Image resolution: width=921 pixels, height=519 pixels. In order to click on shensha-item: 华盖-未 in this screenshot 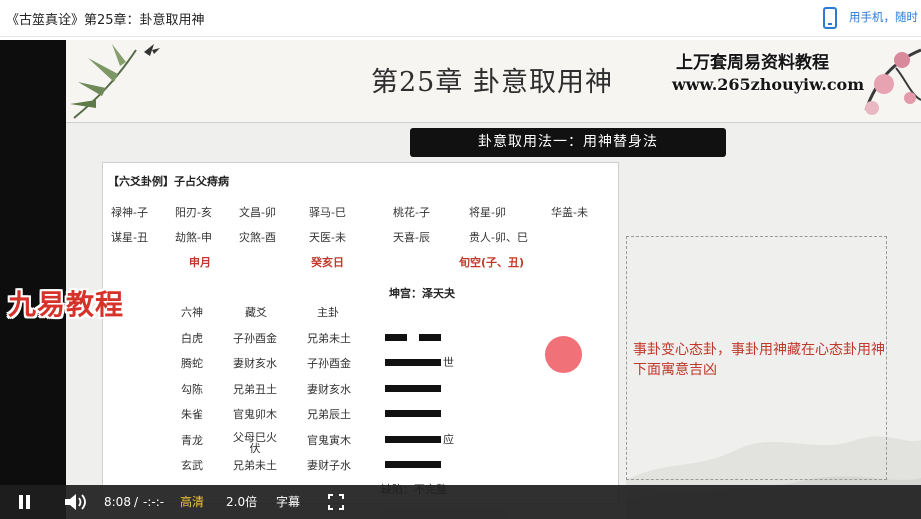, I will do `click(569, 212)`.